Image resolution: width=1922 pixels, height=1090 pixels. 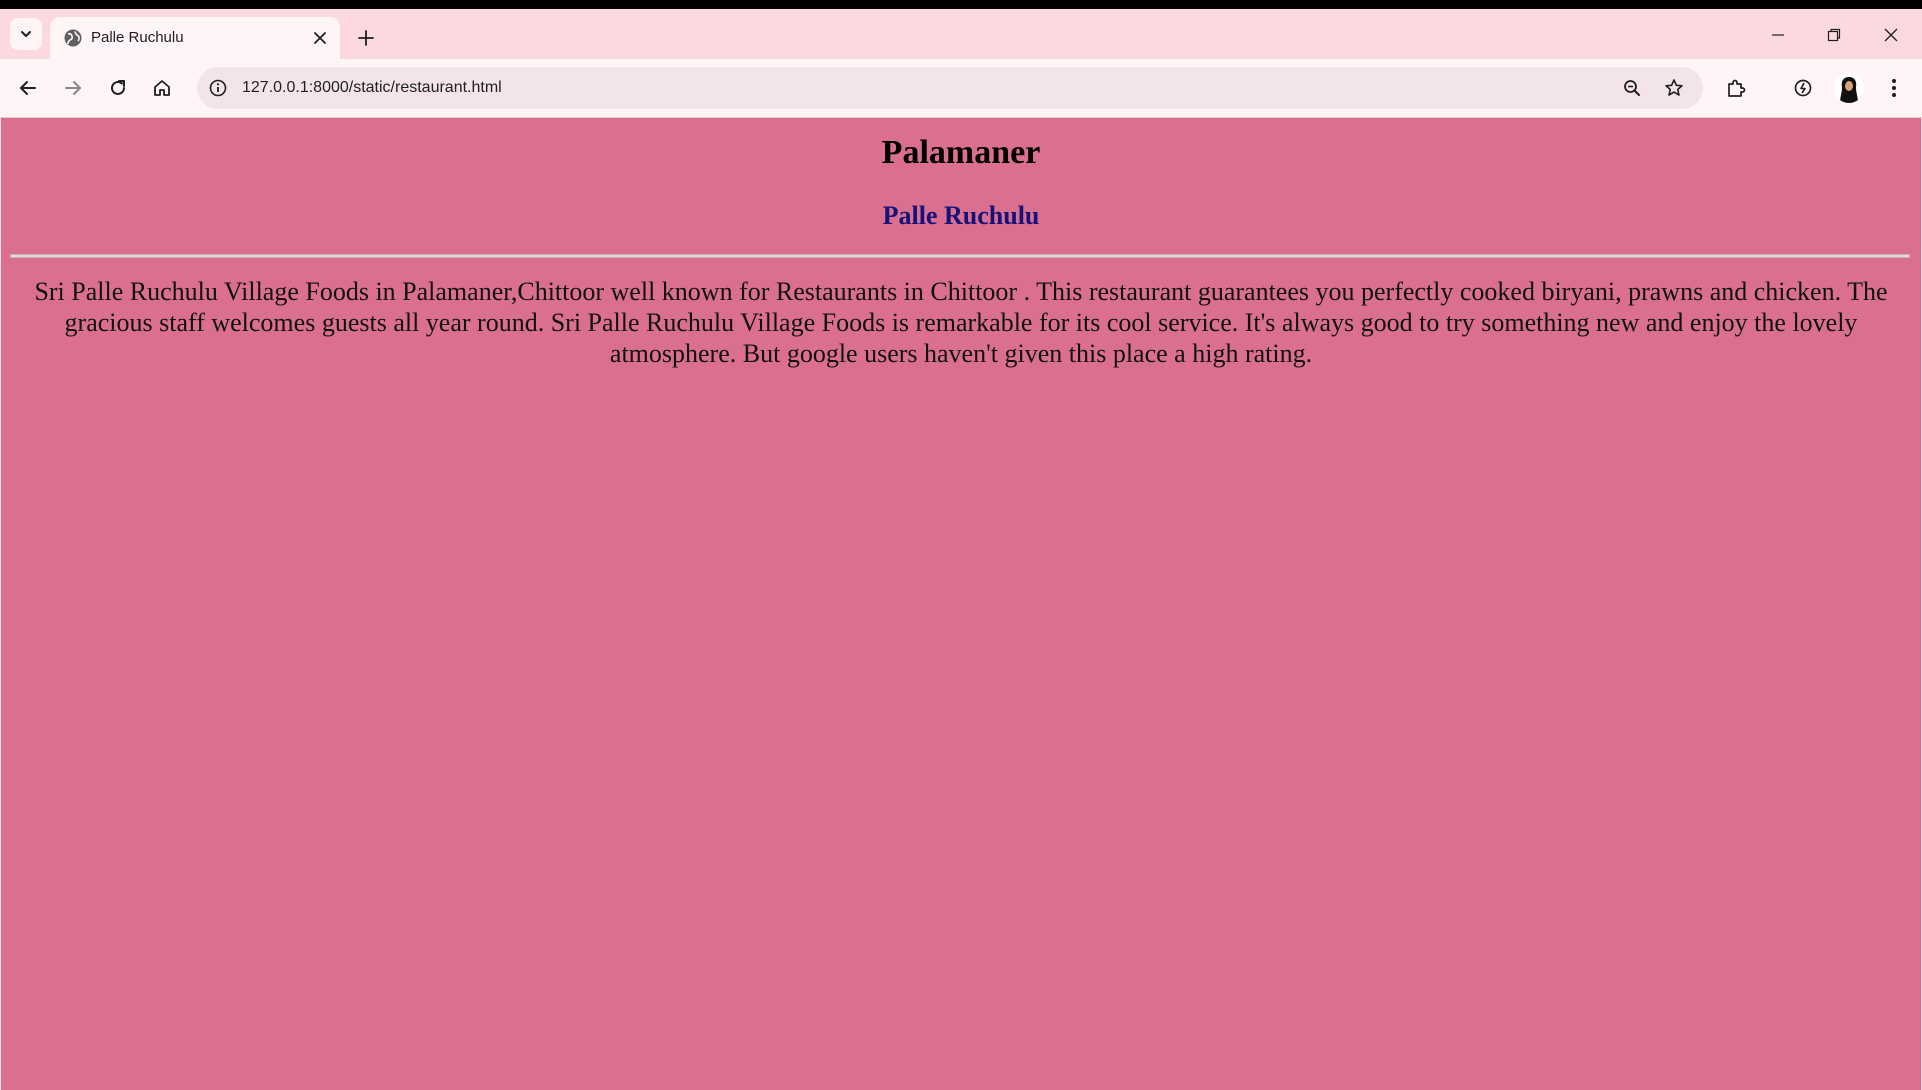 What do you see at coordinates (1849, 88) in the screenshot?
I see `profile-avatar` at bounding box center [1849, 88].